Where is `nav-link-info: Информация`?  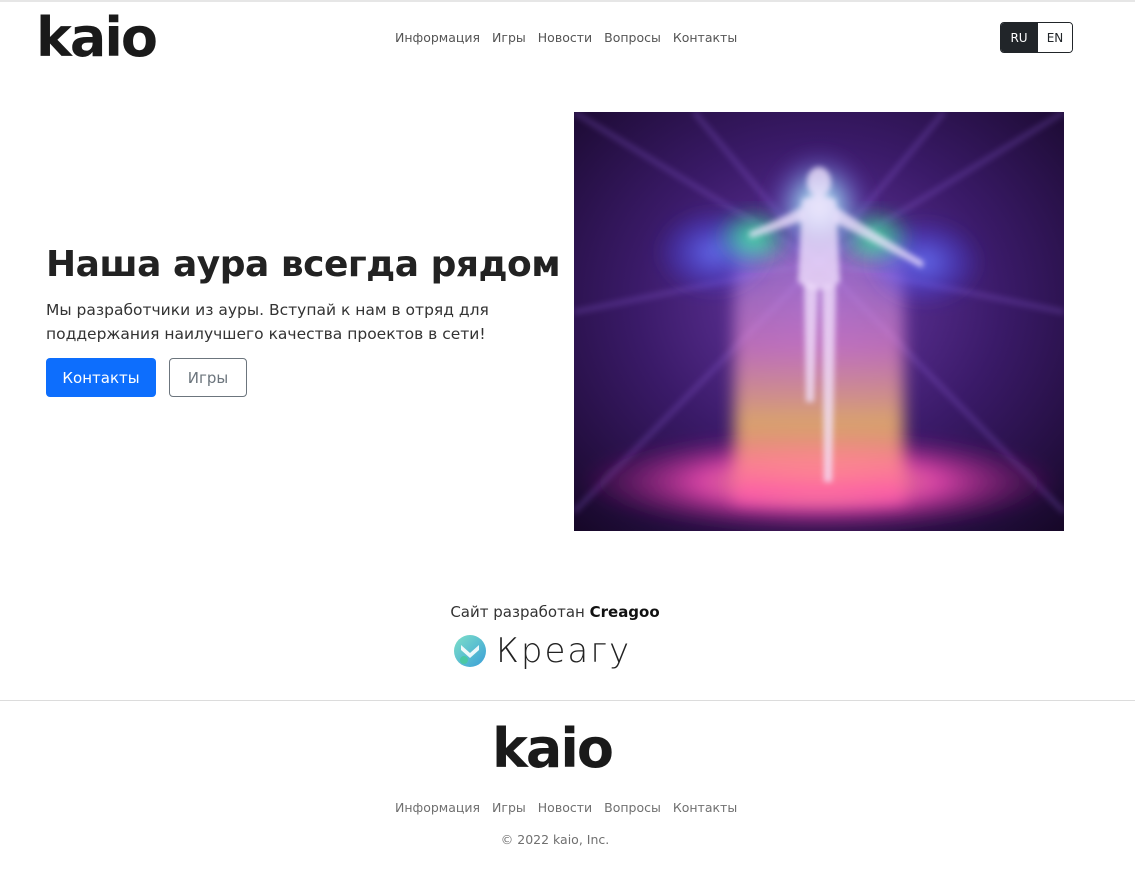 nav-link-info: Информация is located at coordinates (437, 37).